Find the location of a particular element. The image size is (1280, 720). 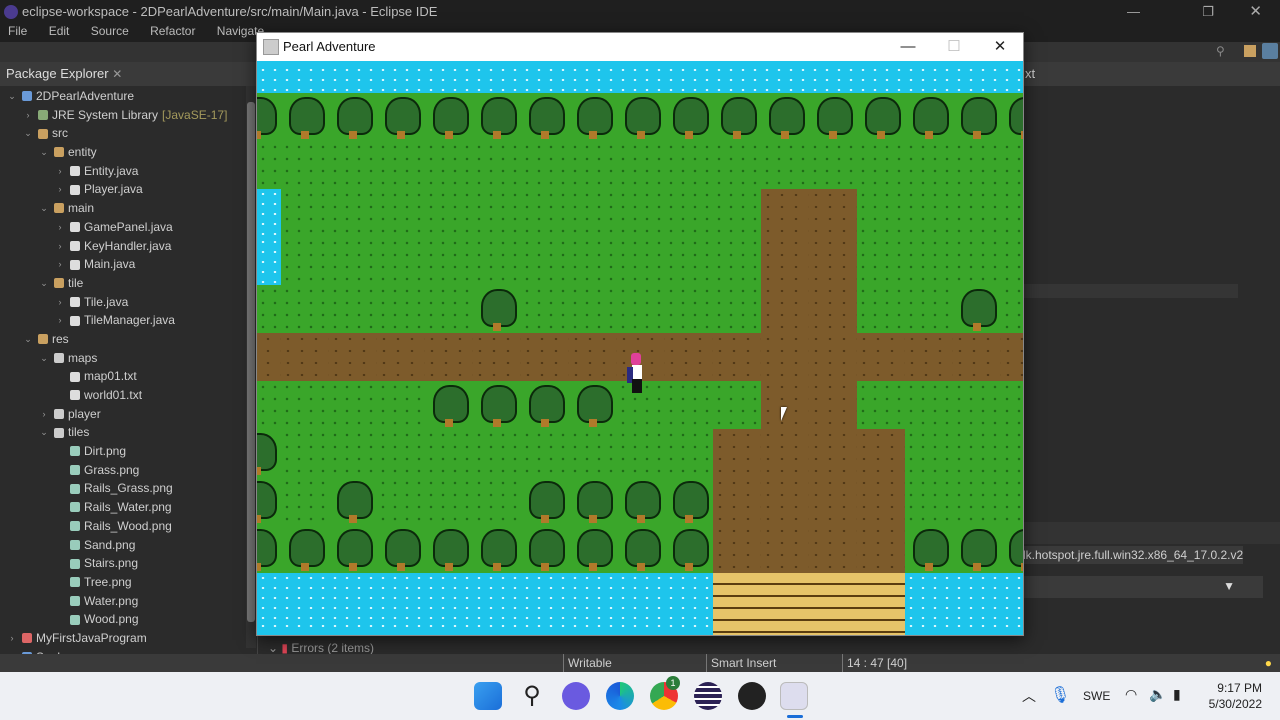

game-minimize-button: — is located at coordinates (908, 47).